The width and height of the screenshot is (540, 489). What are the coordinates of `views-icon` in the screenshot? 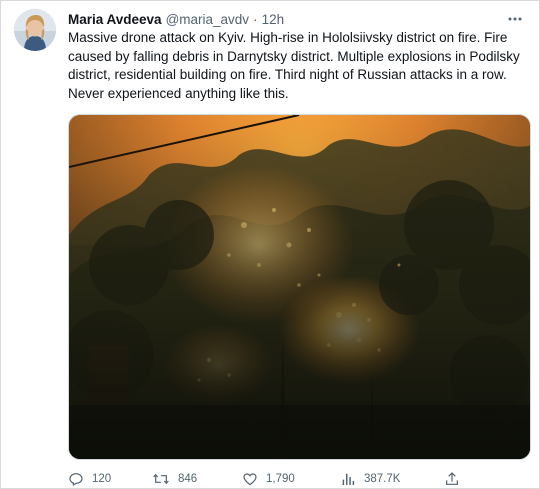 It's located at (348, 479).